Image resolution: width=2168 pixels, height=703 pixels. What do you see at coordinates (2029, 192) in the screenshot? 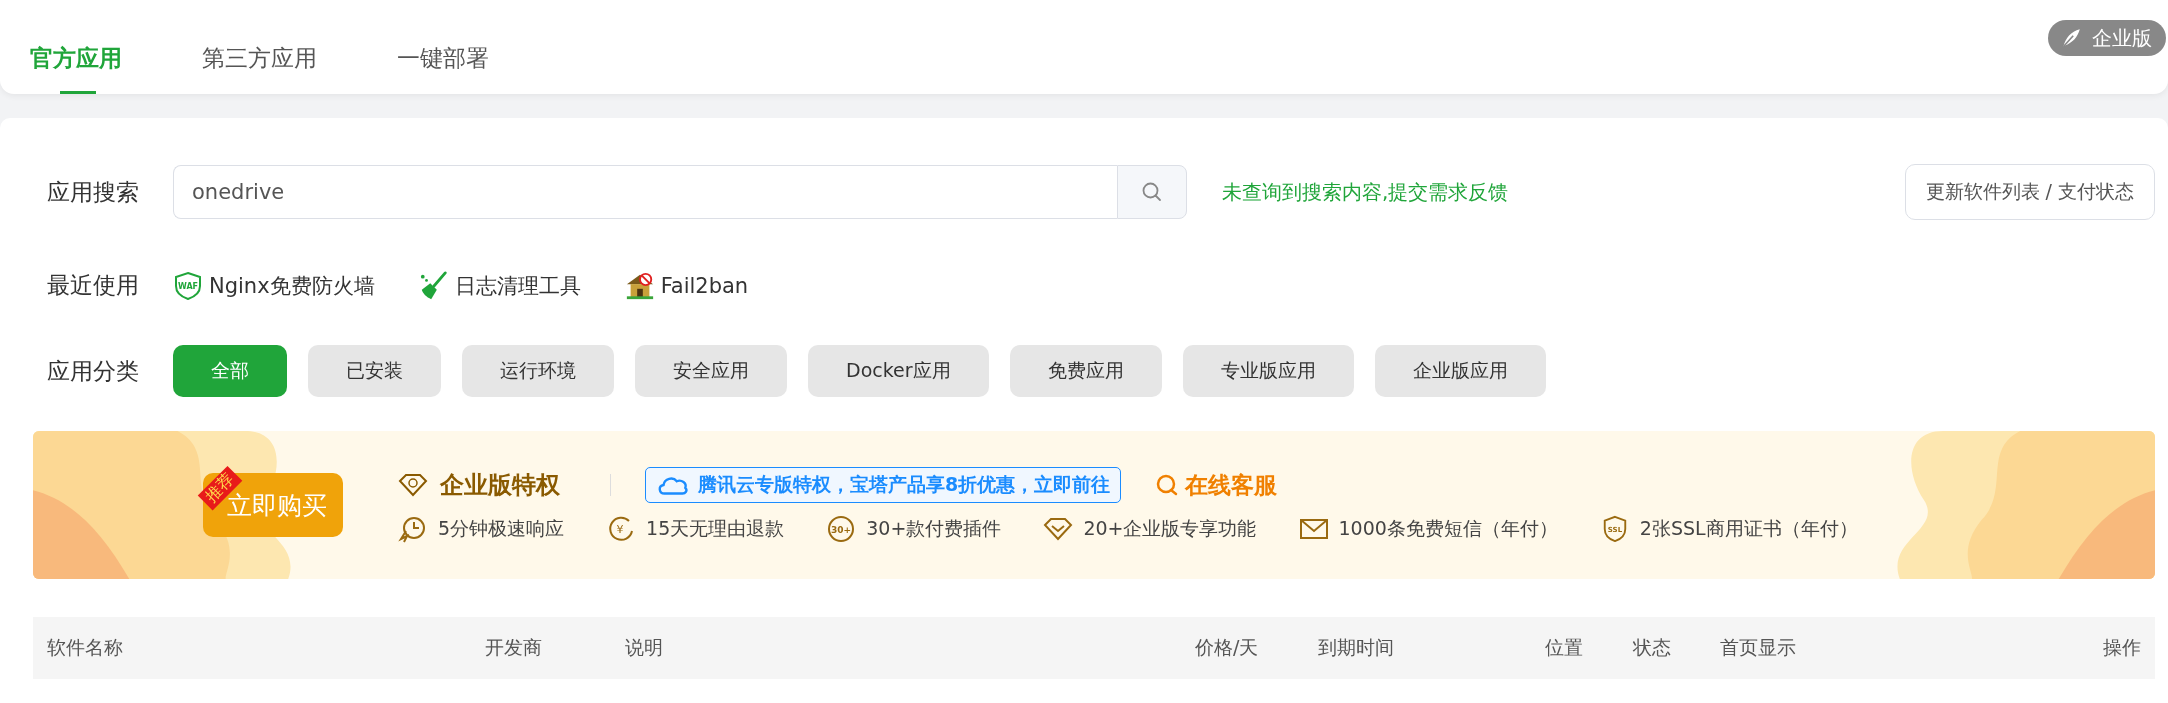
I see `update-list-button: 更新软件列表 / 支付状态` at bounding box center [2029, 192].